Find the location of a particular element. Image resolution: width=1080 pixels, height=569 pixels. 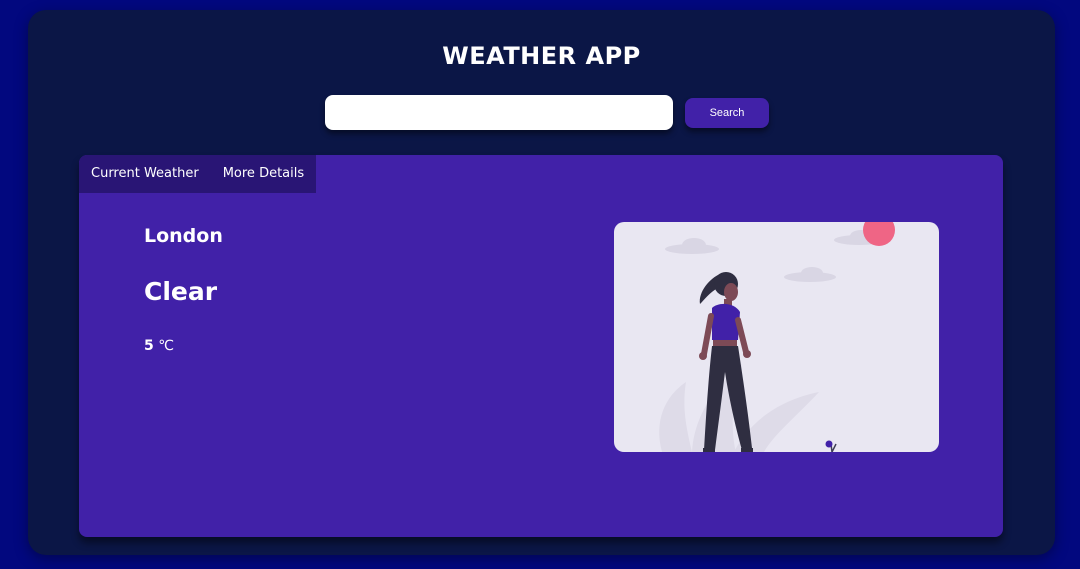

temperature-value: 5 is located at coordinates (149, 346).